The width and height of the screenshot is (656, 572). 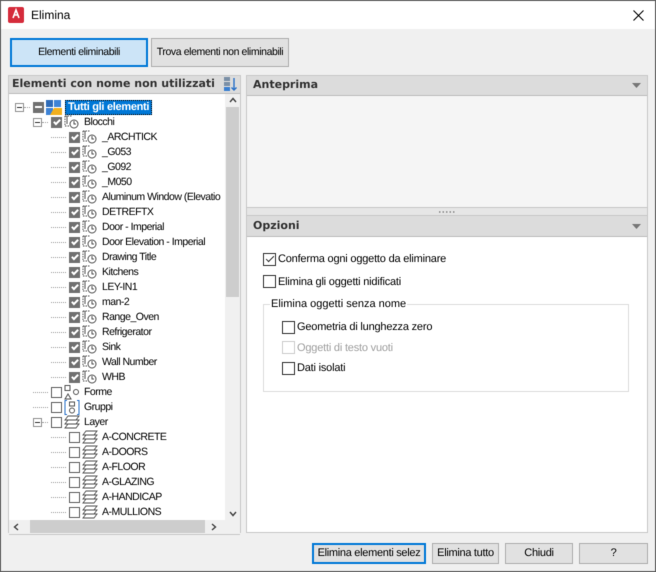 What do you see at coordinates (447, 212) in the screenshot?
I see `splitter-handle` at bounding box center [447, 212].